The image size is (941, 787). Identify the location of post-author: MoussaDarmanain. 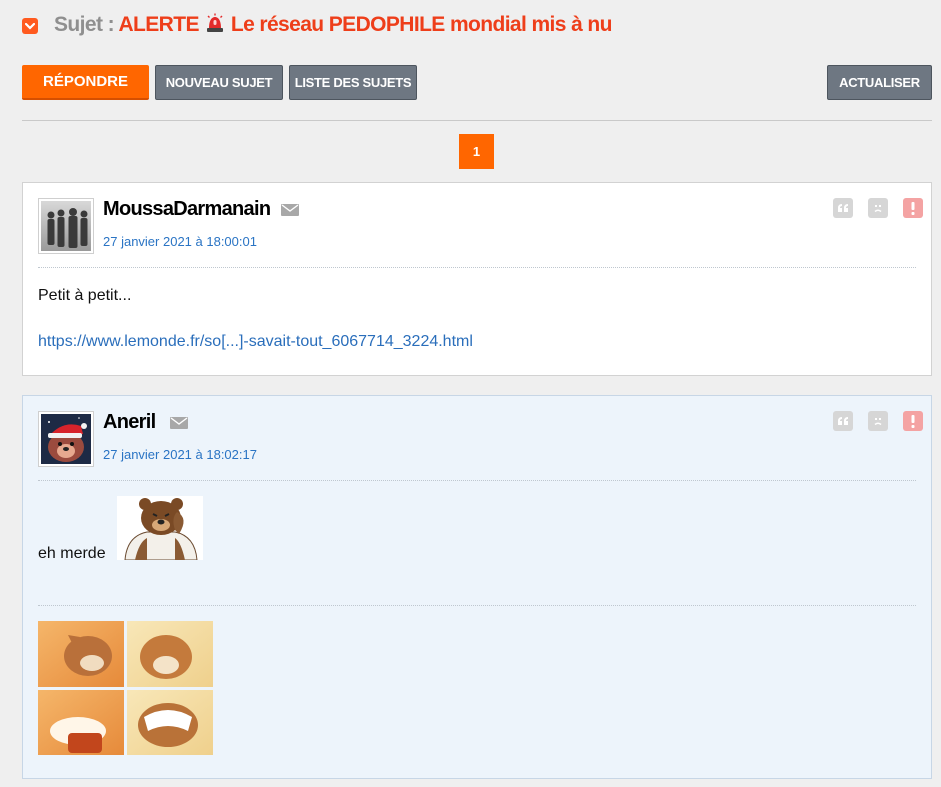
(187, 209).